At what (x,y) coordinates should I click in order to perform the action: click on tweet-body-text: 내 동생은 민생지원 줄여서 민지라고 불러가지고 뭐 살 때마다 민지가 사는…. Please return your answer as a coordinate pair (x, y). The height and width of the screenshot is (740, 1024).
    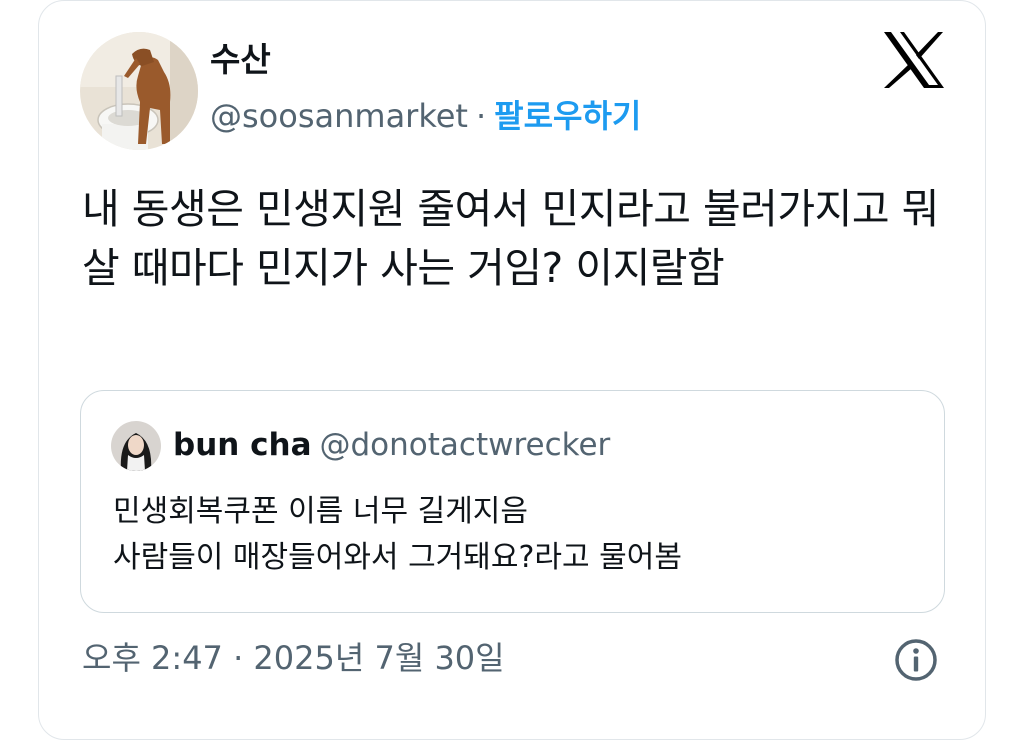
    Looking at the image, I should click on (510, 238).